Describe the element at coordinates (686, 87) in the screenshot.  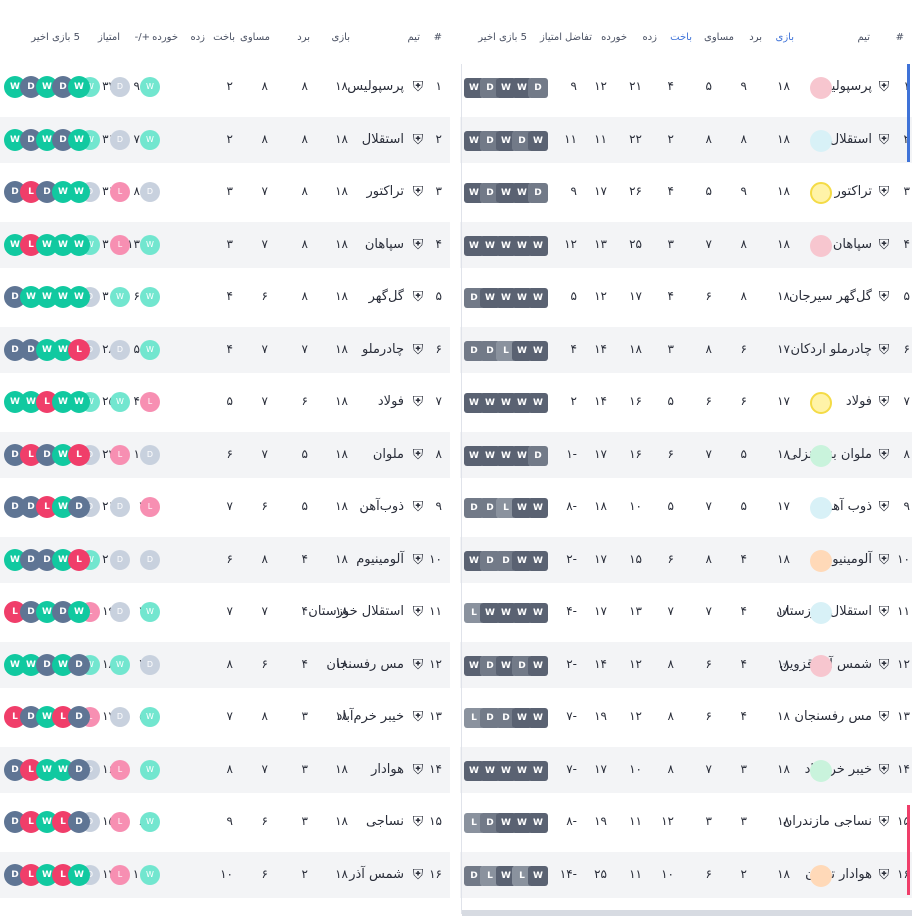
I see `table-row: ۱پرسپولیس۱۸۹۵۴۲۱۱۲۹۳۲⛨WDWWD` at that location.